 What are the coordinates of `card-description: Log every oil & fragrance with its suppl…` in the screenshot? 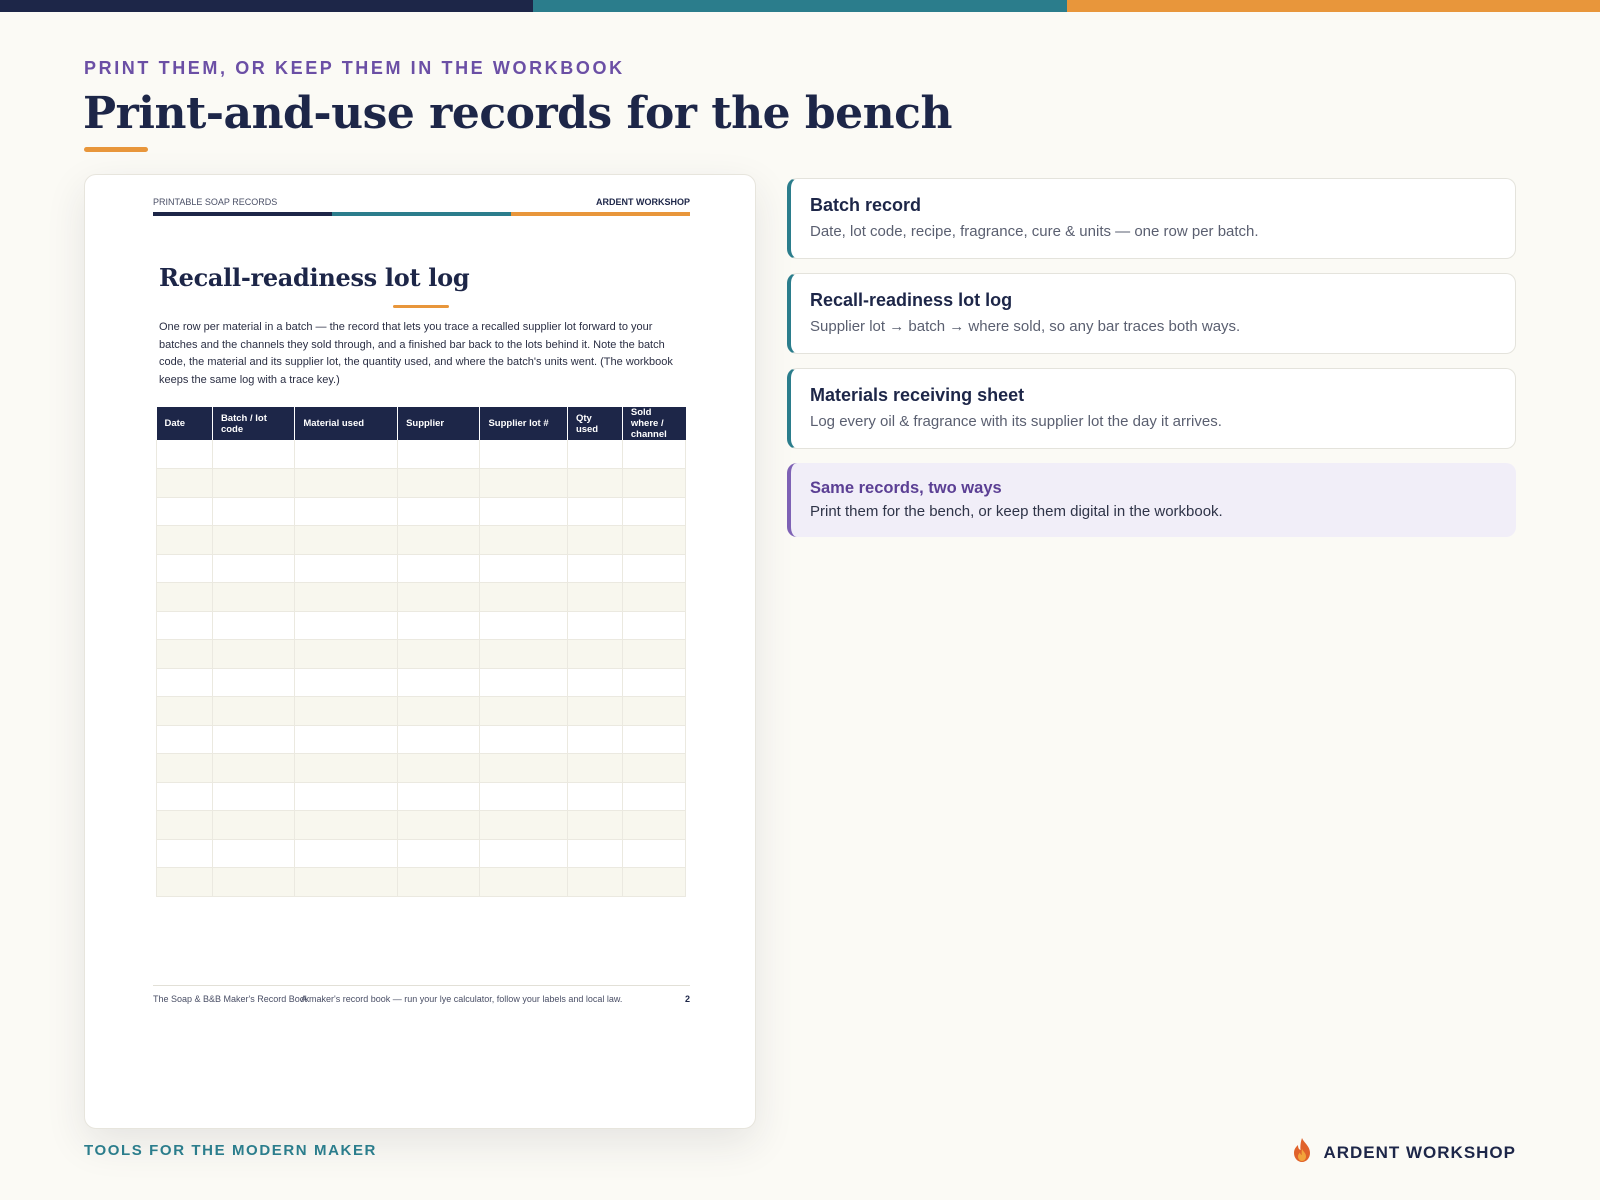 It's located at (1016, 421).